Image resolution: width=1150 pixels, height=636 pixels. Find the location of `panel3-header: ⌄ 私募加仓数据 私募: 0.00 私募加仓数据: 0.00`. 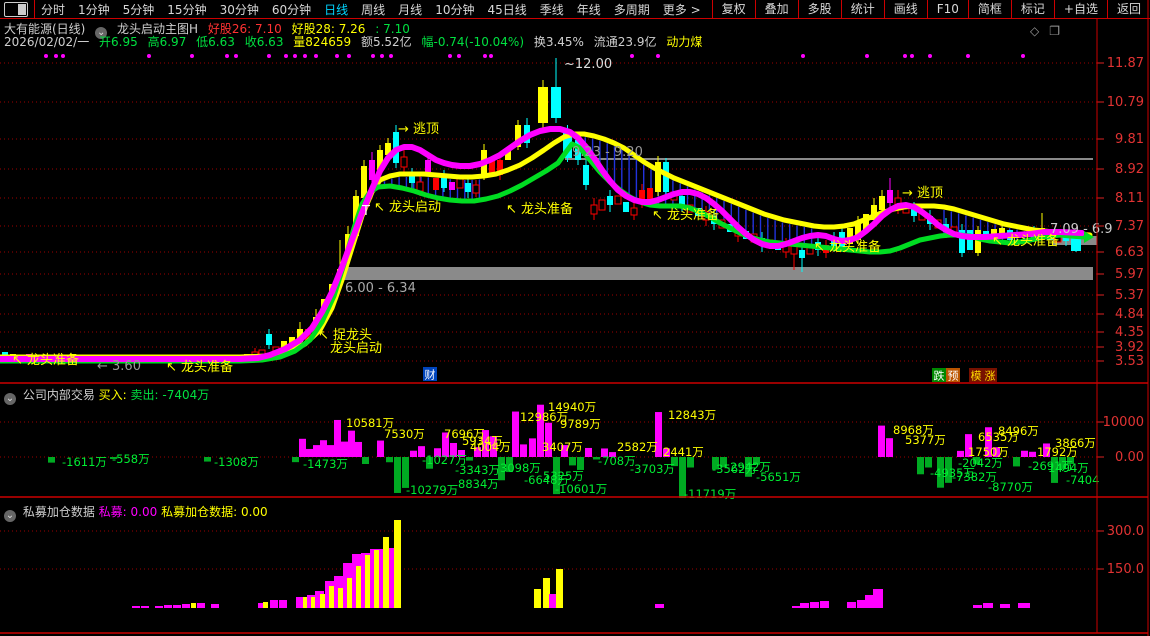

panel3-header: ⌄ 私募加仓数据 私募: 0.00 私募加仓数据: 0.00 is located at coordinates (136, 512).